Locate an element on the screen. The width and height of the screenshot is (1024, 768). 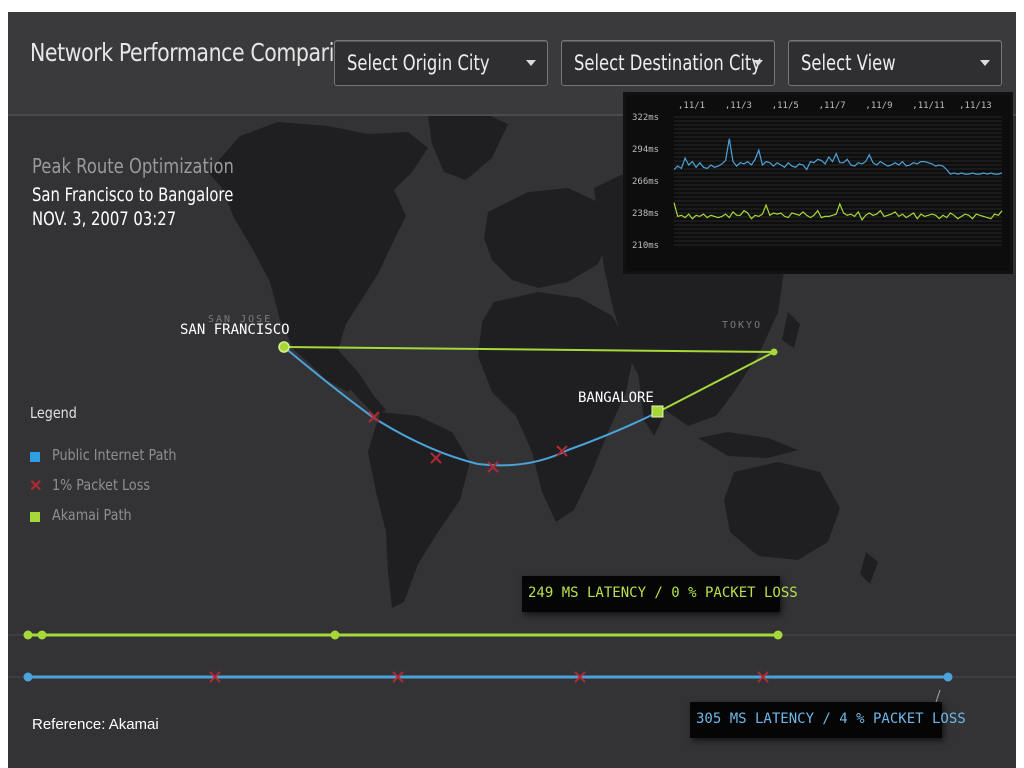
new-zealand-landmass is located at coordinates (869, 568).